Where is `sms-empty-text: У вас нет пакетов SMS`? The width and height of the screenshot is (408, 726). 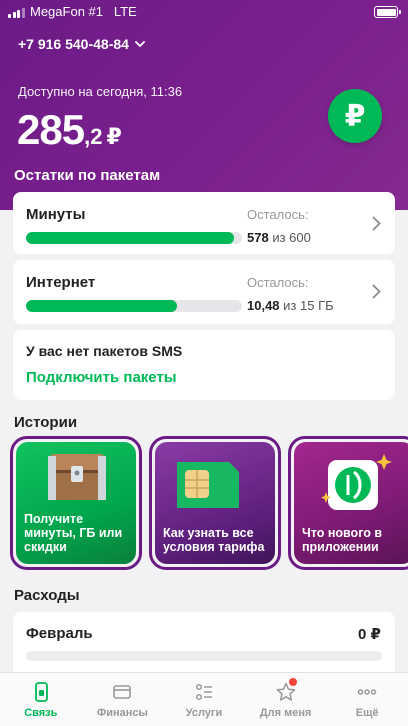
sms-empty-text: У вас нет пакетов SMS is located at coordinates (104, 351).